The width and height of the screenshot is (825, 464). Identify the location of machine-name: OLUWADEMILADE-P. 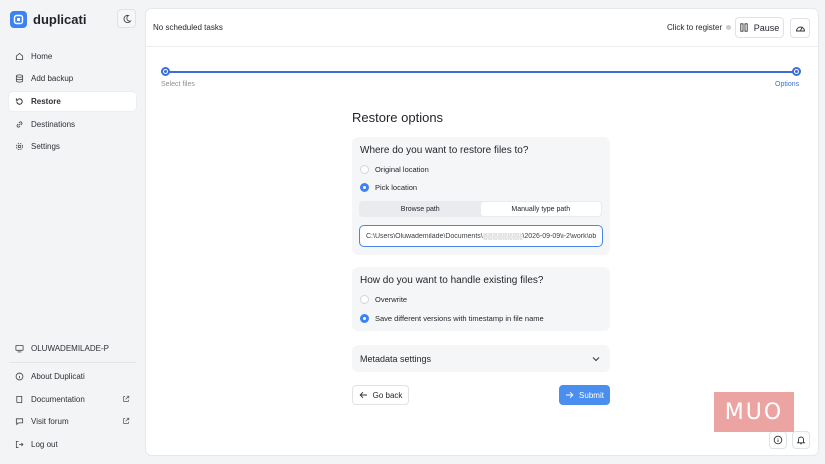
(72, 348).